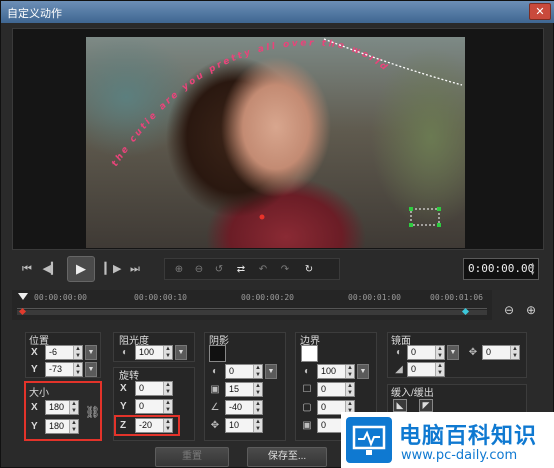 The width and height of the screenshot is (554, 468). What do you see at coordinates (532, 269) in the screenshot?
I see `timecode-spinner: ▲ ▼` at bounding box center [532, 269].